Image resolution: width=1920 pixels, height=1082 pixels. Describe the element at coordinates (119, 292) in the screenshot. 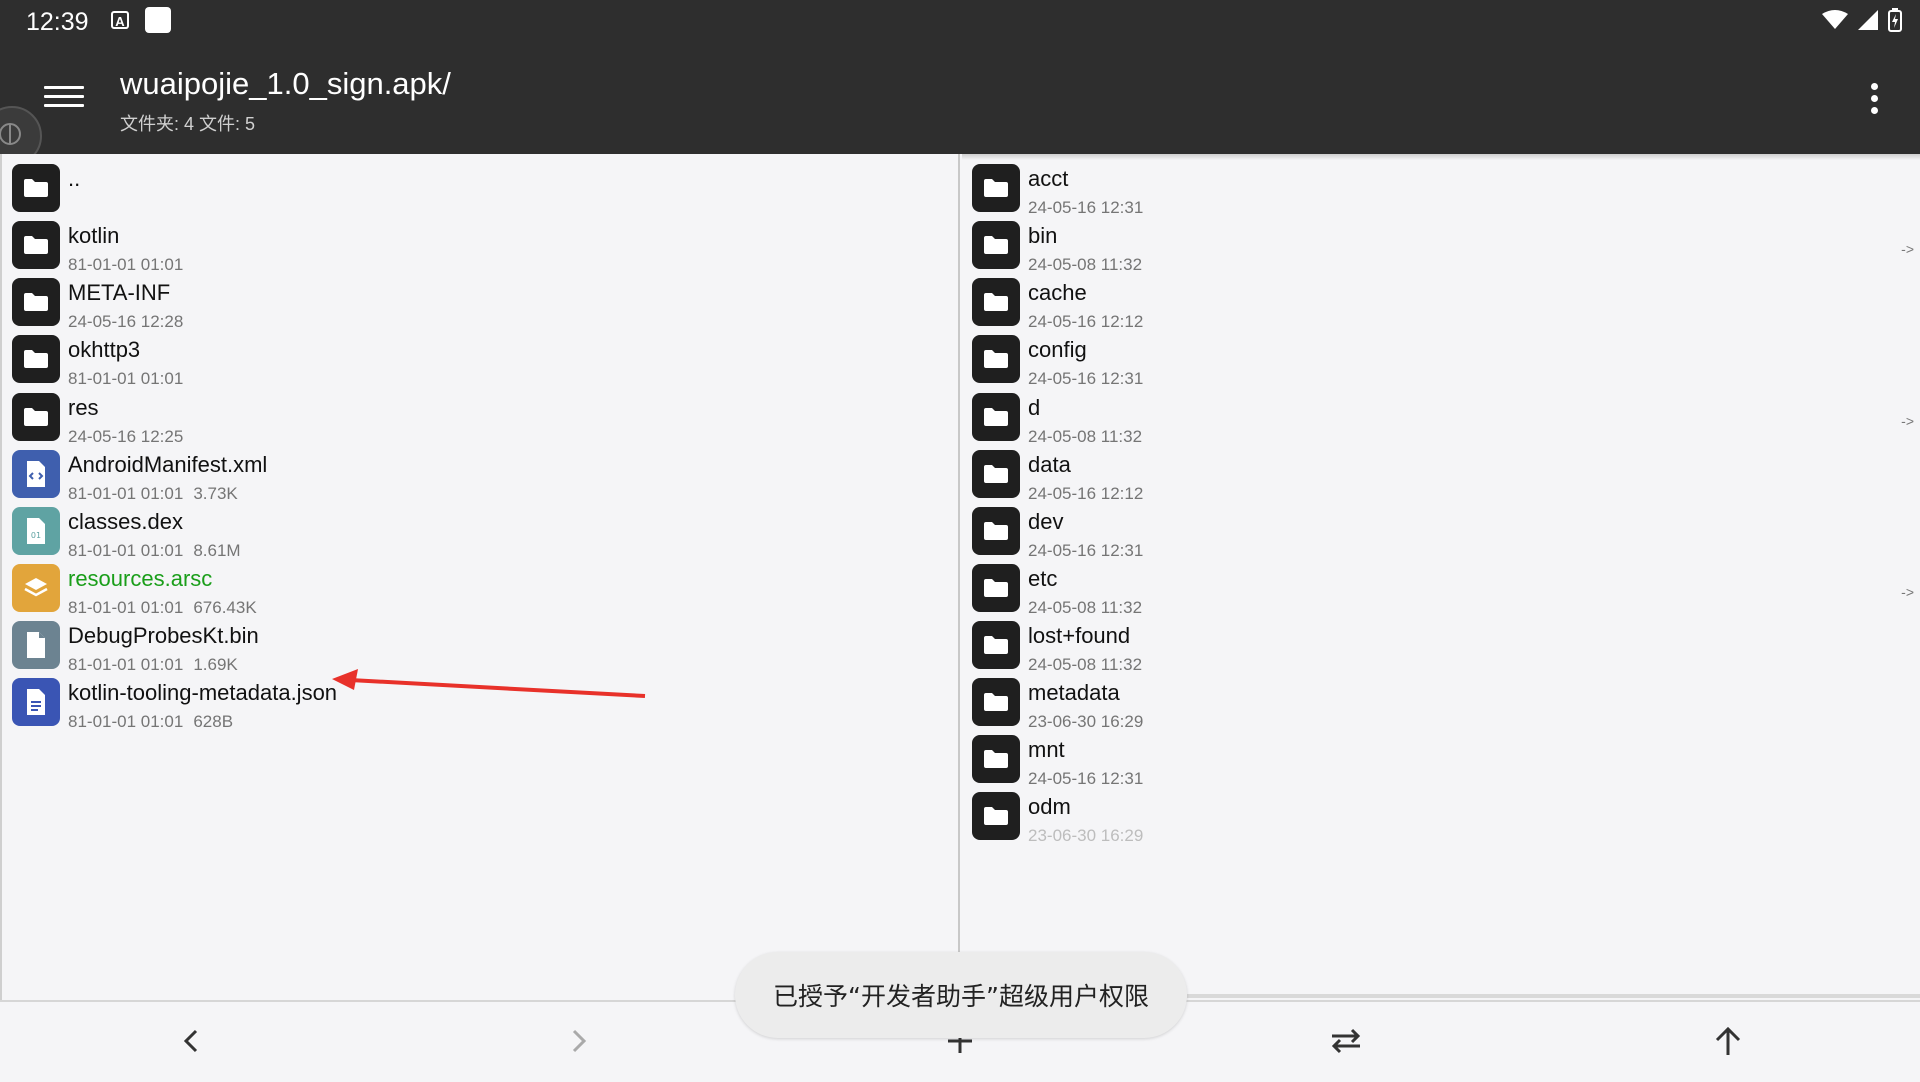

I see `file-name: META-INF` at that location.